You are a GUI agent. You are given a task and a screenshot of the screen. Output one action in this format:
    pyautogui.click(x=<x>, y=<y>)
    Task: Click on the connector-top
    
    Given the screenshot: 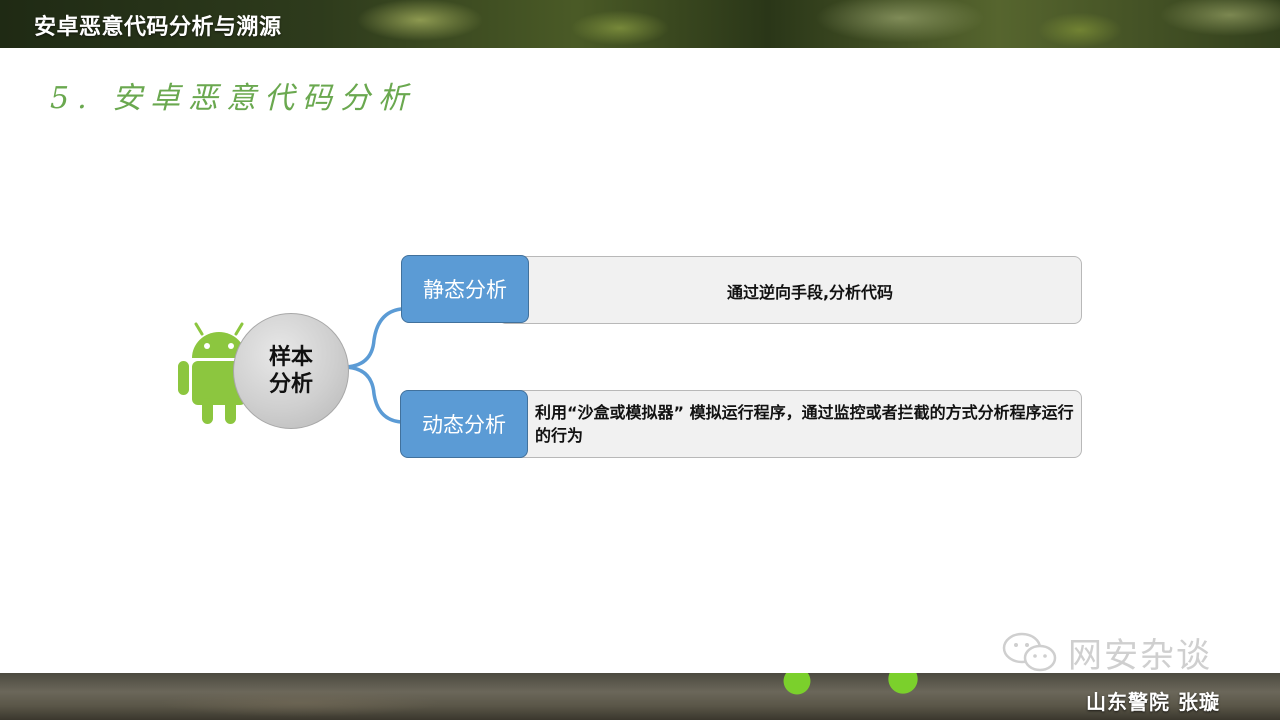 What is the action you would take?
    pyautogui.click(x=372, y=338)
    